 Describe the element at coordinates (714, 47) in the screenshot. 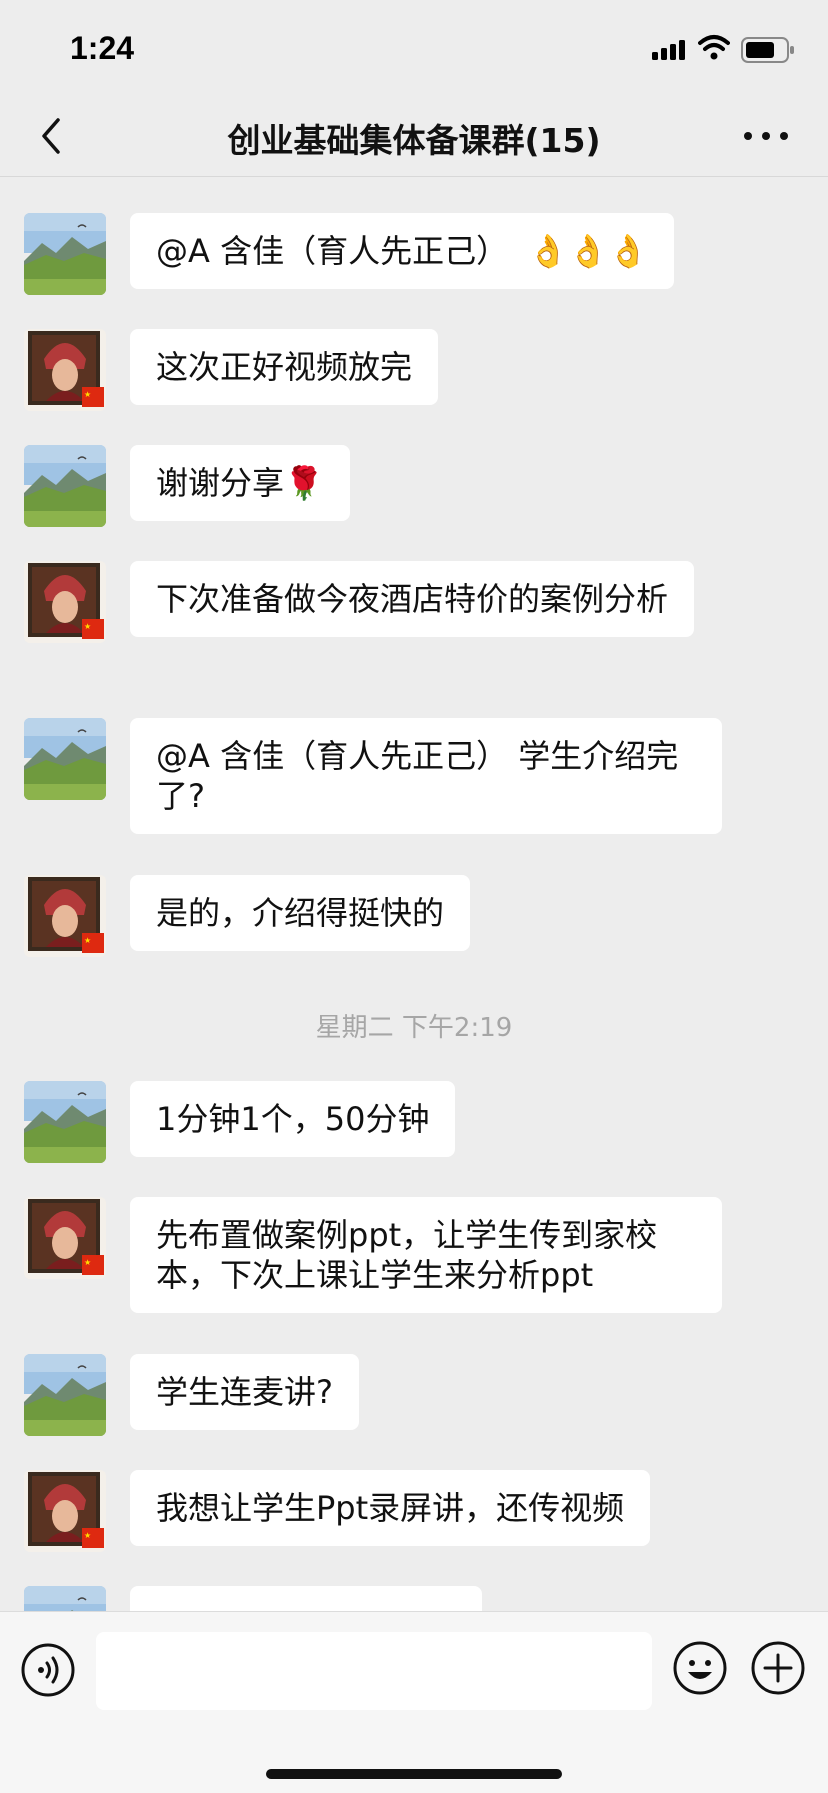

I see `wifi-icon` at that location.